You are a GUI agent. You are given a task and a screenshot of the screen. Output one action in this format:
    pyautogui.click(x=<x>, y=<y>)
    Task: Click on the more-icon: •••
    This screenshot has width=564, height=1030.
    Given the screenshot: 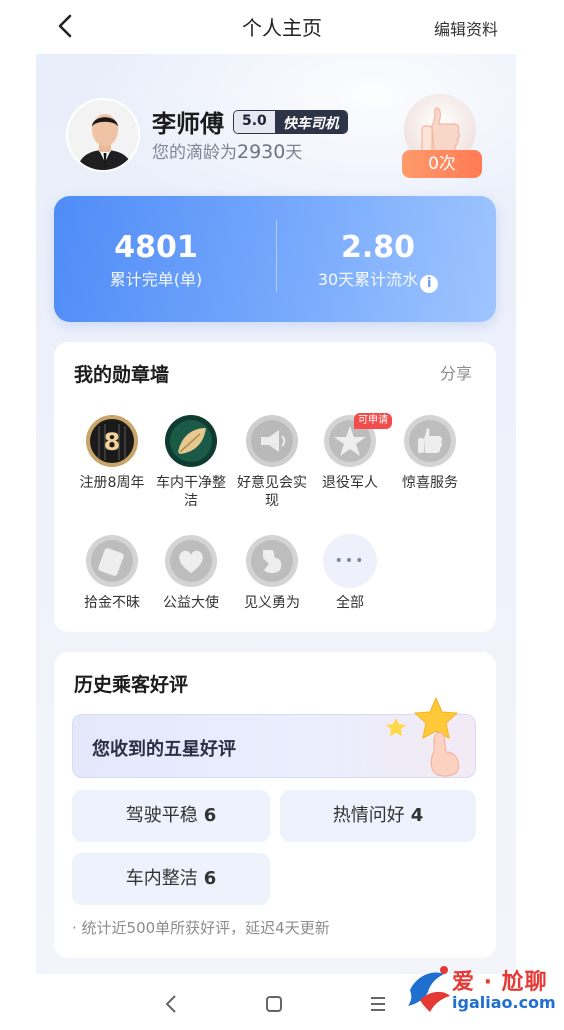 What is the action you would take?
    pyautogui.click(x=350, y=561)
    